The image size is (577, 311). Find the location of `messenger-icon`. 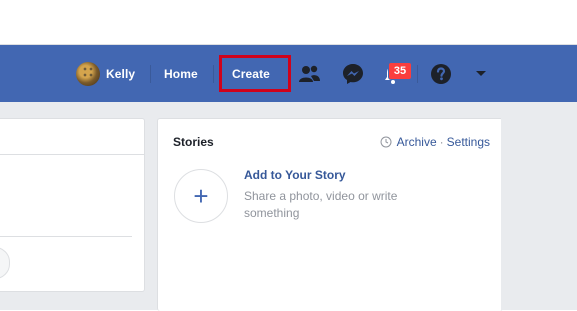

messenger-icon is located at coordinates (353, 73).